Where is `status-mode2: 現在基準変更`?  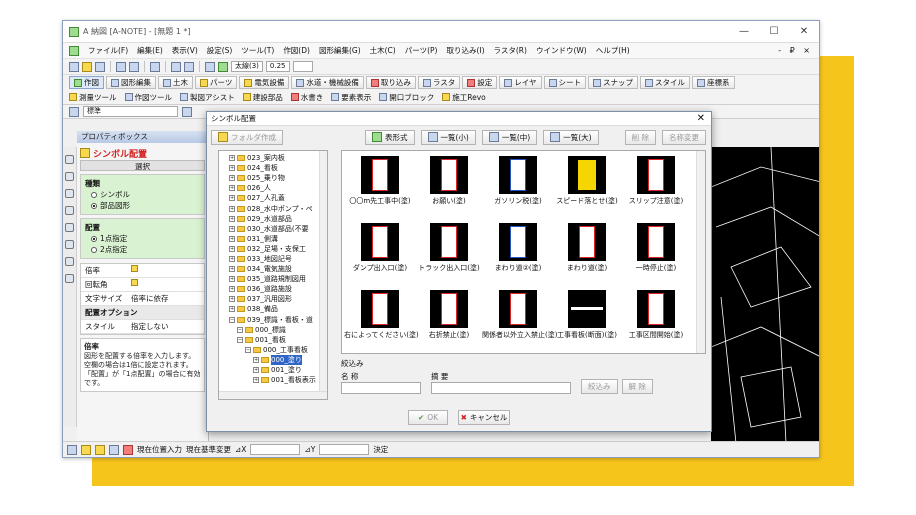 status-mode2: 現在基準変更 is located at coordinates (208, 449).